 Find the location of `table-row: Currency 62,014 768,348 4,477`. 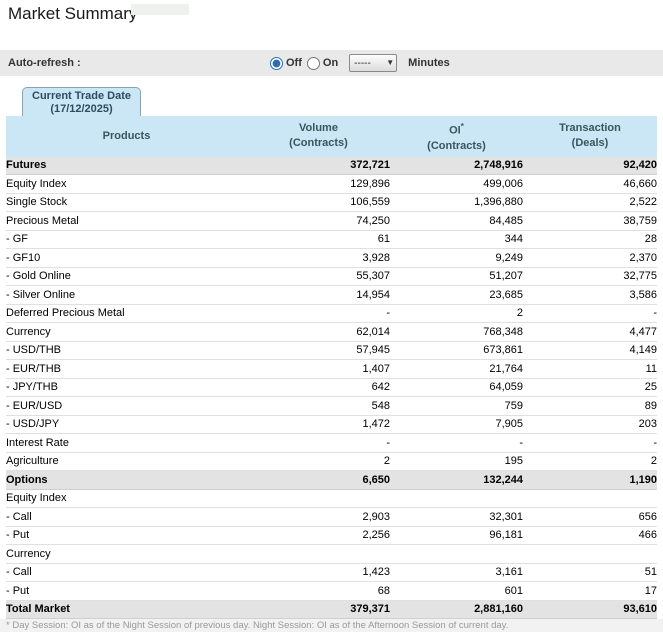

table-row: Currency 62,014 768,348 4,477 is located at coordinates (331, 332).